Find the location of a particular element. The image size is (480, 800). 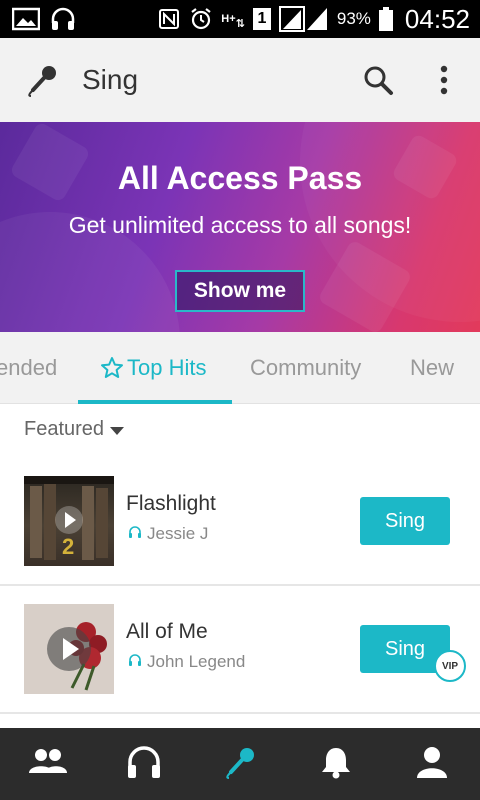

bell-icon is located at coordinates (336, 764).